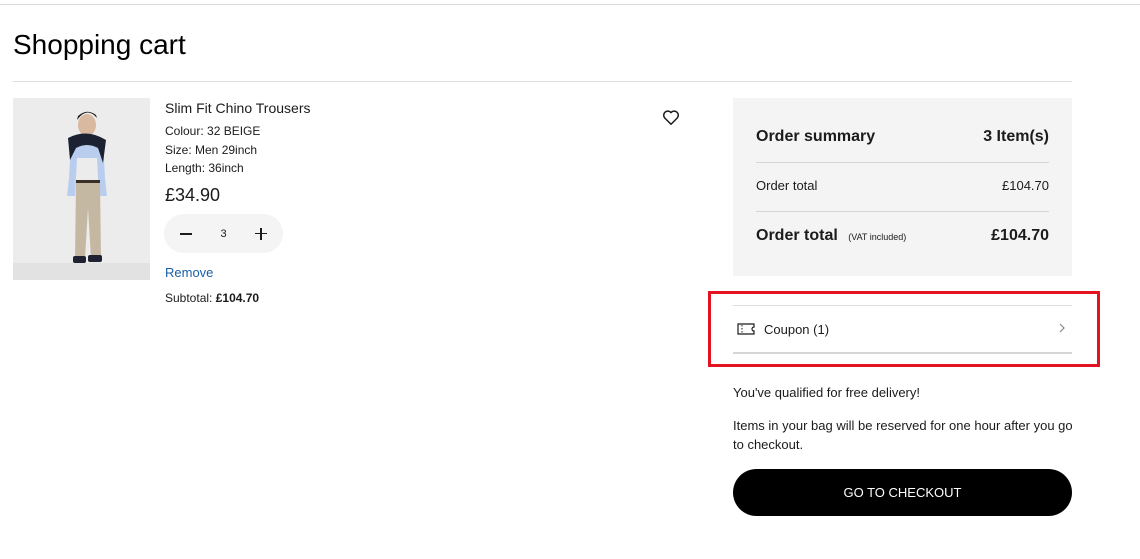  What do you see at coordinates (261, 234) in the screenshot?
I see `increase-quantity-button` at bounding box center [261, 234].